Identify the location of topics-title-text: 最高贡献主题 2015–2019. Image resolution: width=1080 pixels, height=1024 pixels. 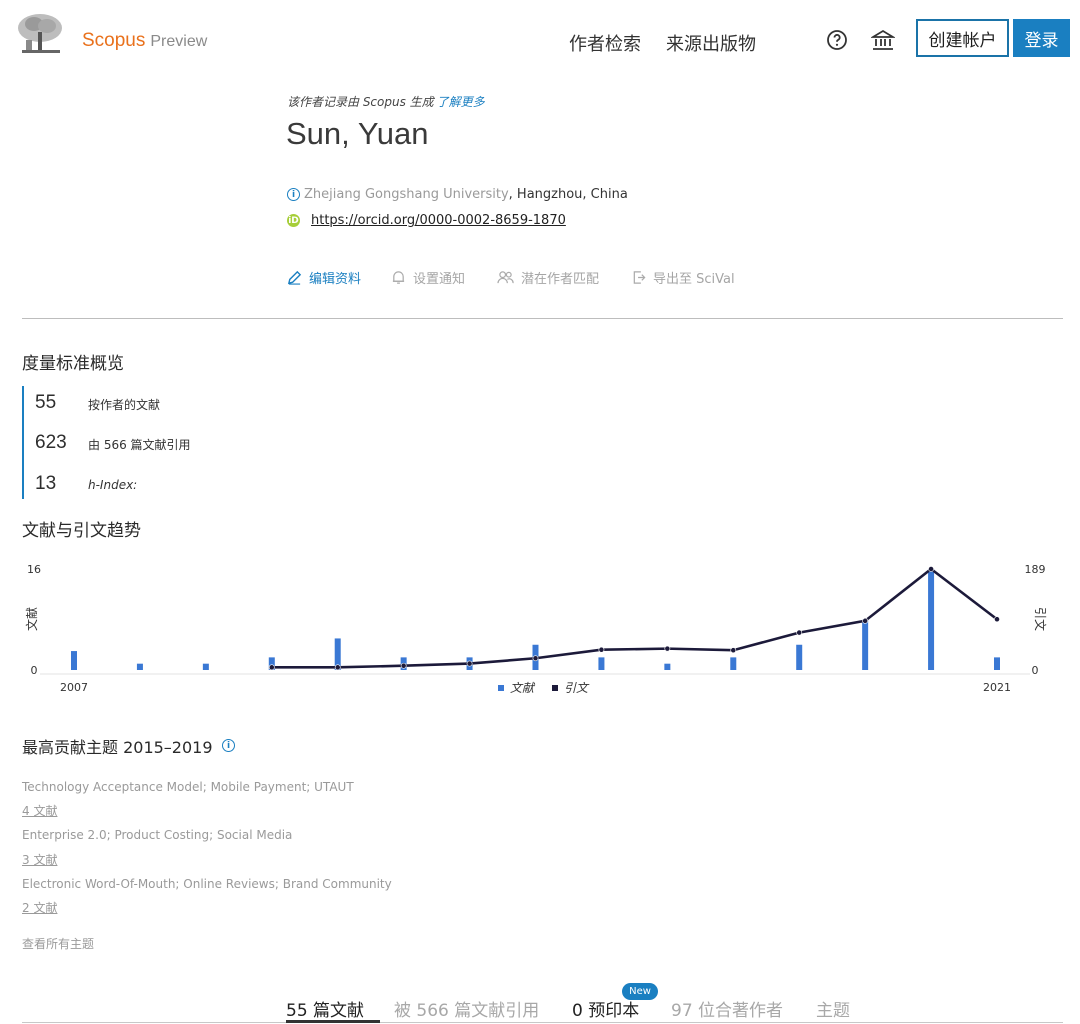
(117, 747).